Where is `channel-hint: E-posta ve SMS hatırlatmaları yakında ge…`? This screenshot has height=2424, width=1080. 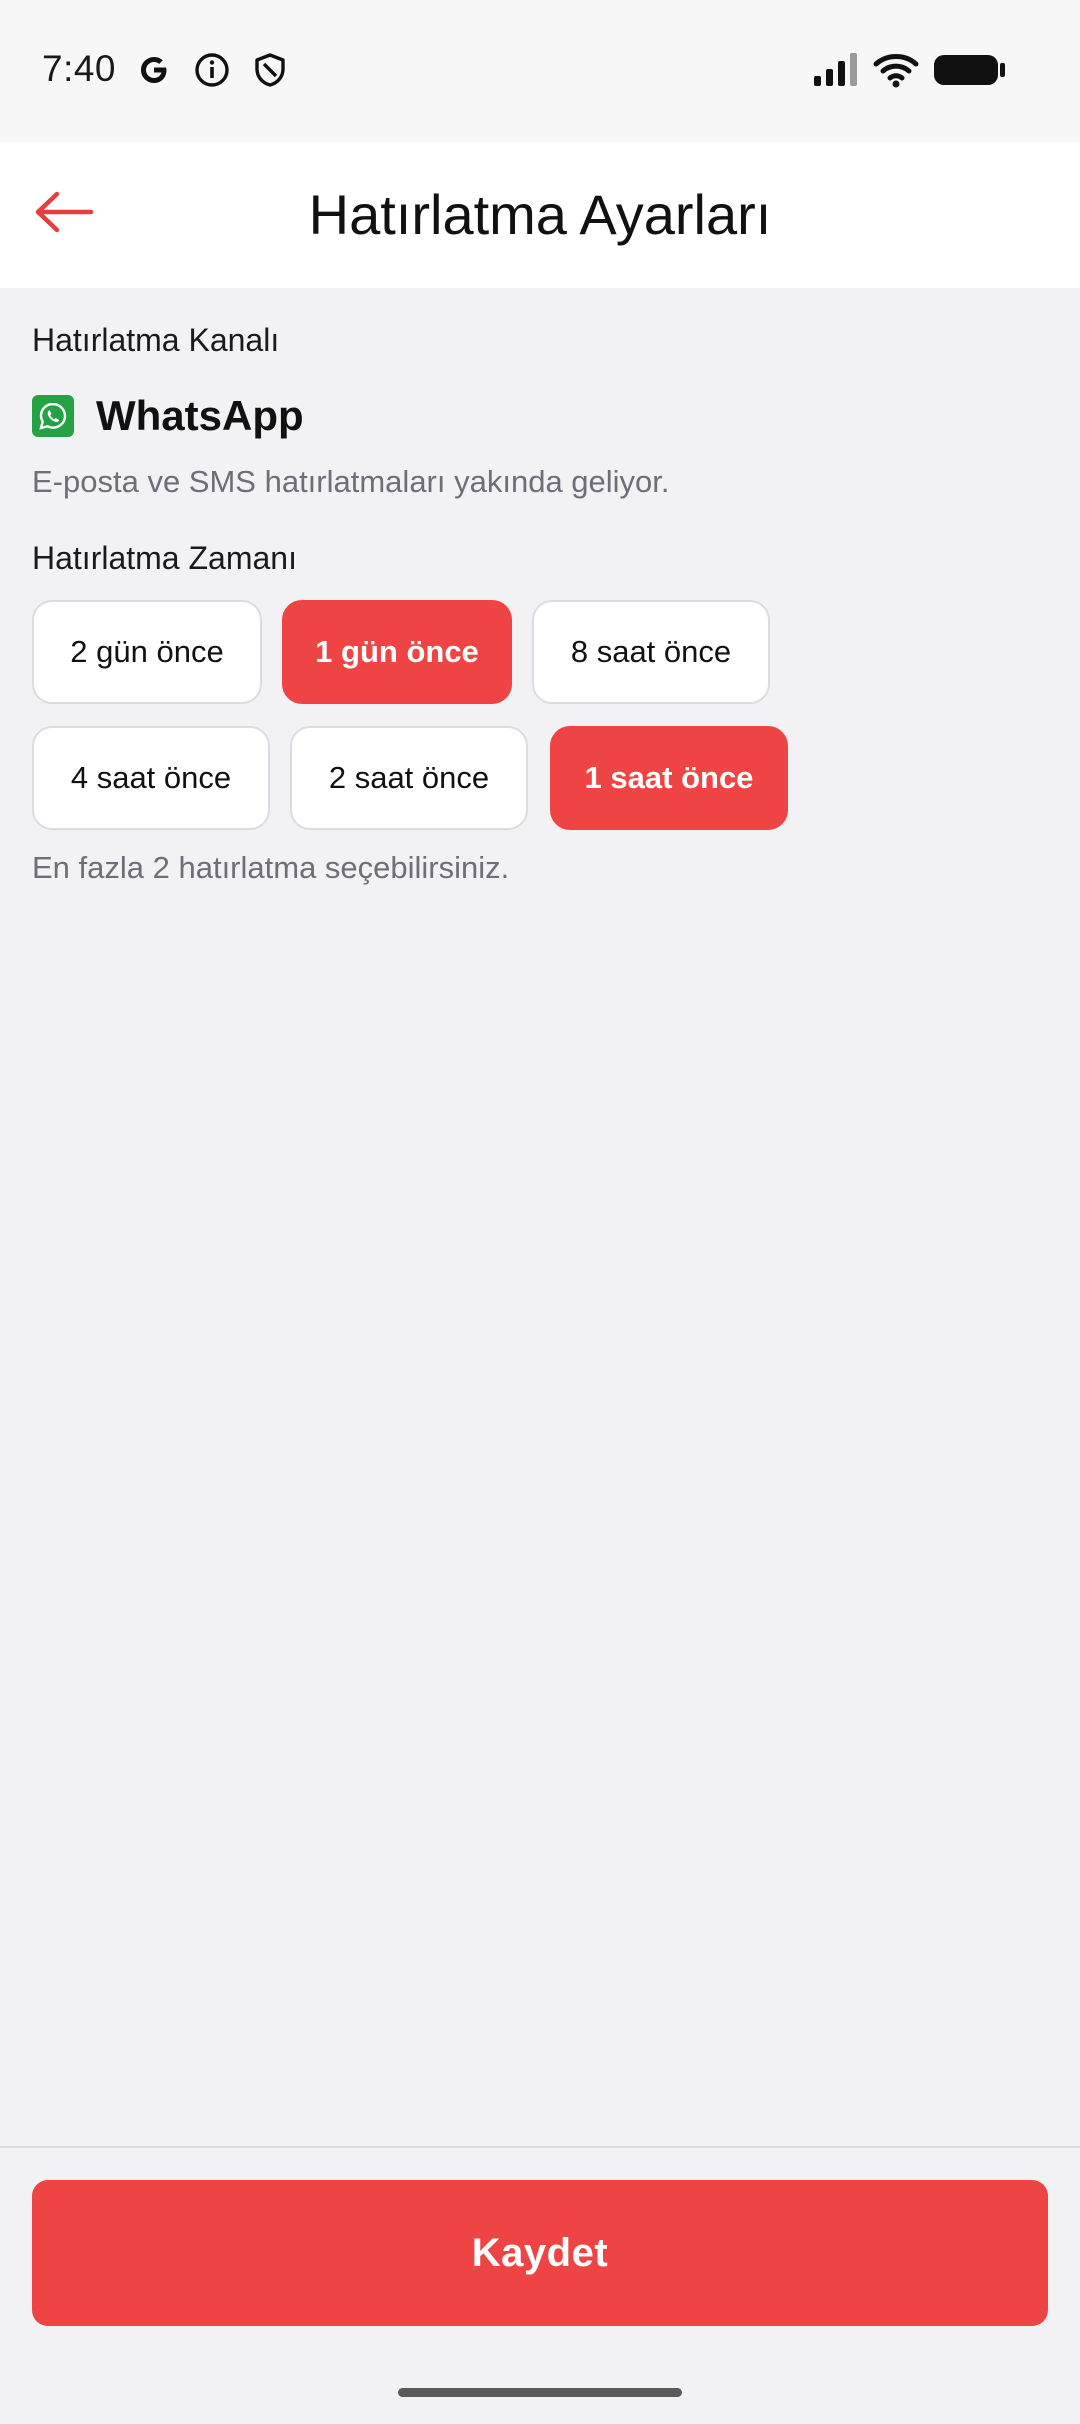 channel-hint: E-posta ve SMS hatırlatmaları yakında ge… is located at coordinates (351, 481).